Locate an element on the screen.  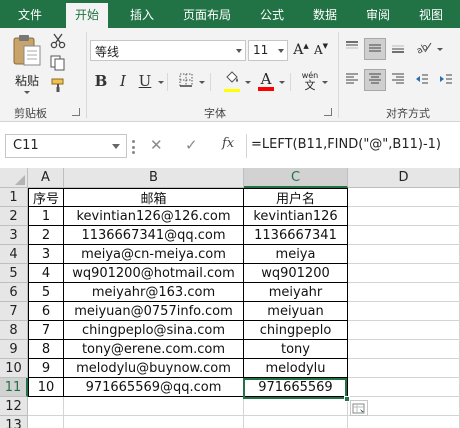
column-header-c: C is located at coordinates (296, 178).